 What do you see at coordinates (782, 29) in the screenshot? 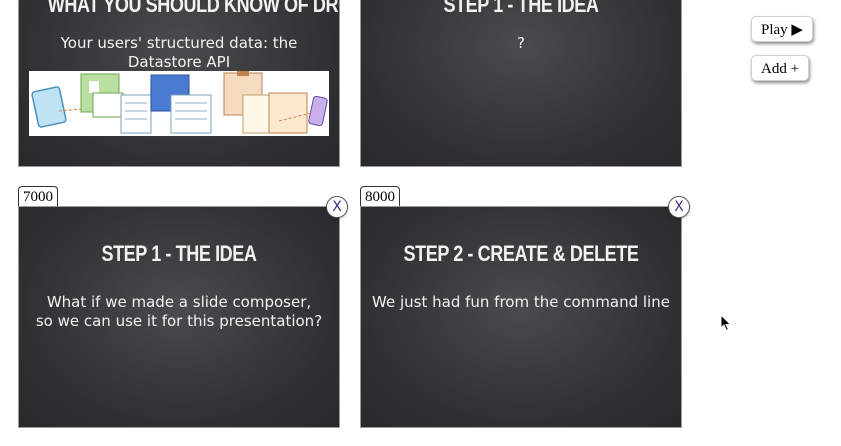
I see `play-button: Play ▶` at bounding box center [782, 29].